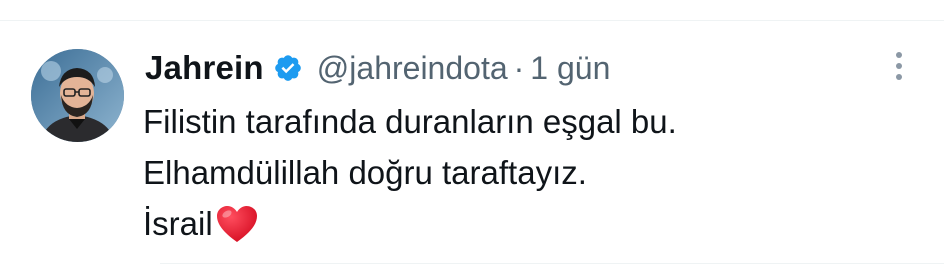 Image resolution: width=944 pixels, height=266 pixels. What do you see at coordinates (410, 223) in the screenshot?
I see `tweet-line-3: İsrail` at bounding box center [410, 223].